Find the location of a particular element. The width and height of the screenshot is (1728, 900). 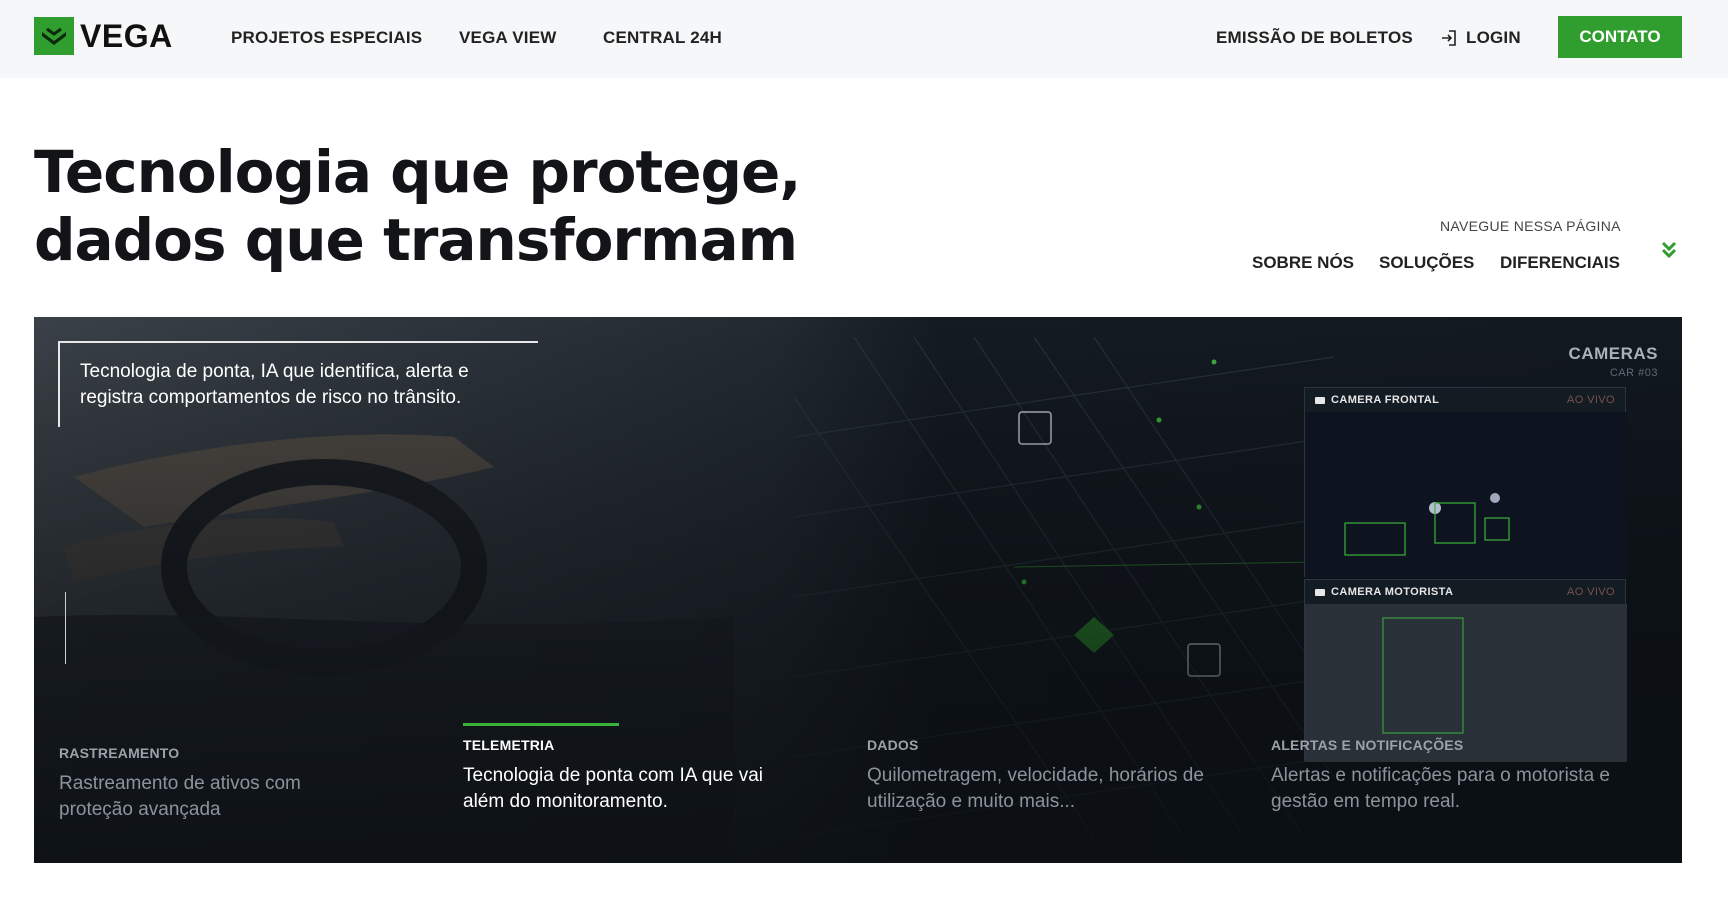

camera-motorista-header: CAMERA MOTORISTA AO VIVO is located at coordinates (1465, 592).